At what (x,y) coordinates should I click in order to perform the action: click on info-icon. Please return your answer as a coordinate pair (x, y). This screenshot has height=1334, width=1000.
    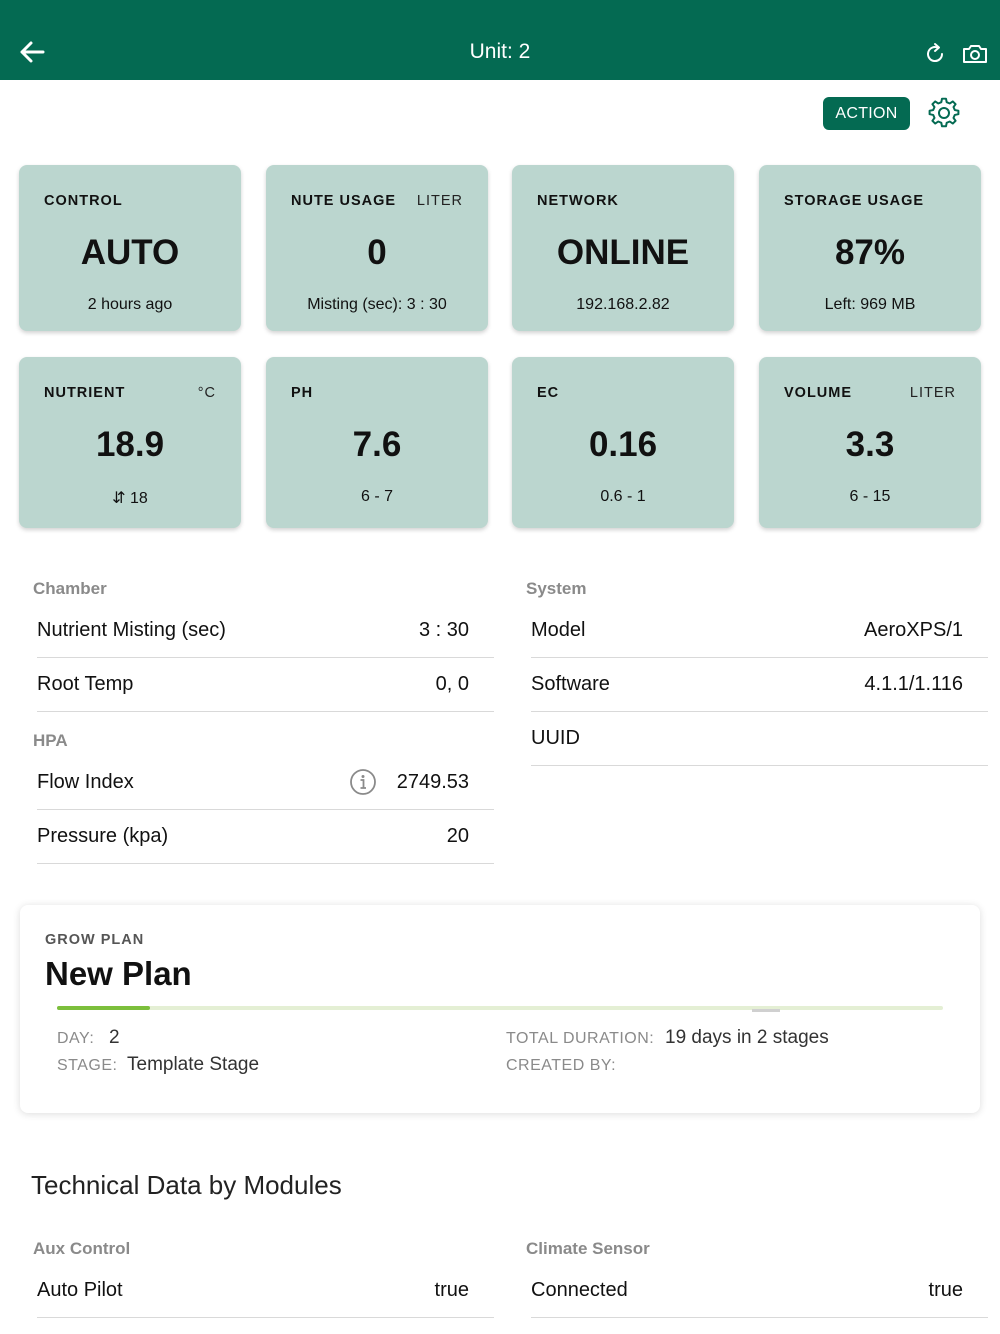
    Looking at the image, I should click on (363, 782).